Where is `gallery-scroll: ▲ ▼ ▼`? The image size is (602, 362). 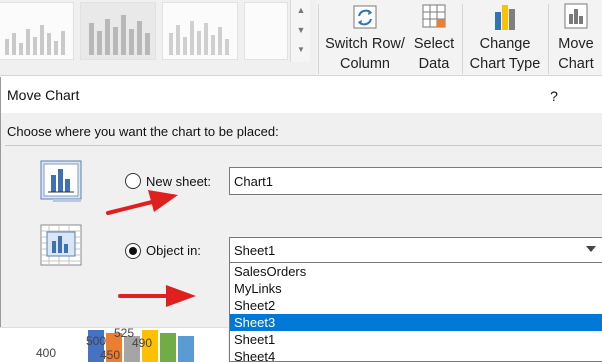 gallery-scroll: ▲ ▼ ▼ is located at coordinates (300, 31).